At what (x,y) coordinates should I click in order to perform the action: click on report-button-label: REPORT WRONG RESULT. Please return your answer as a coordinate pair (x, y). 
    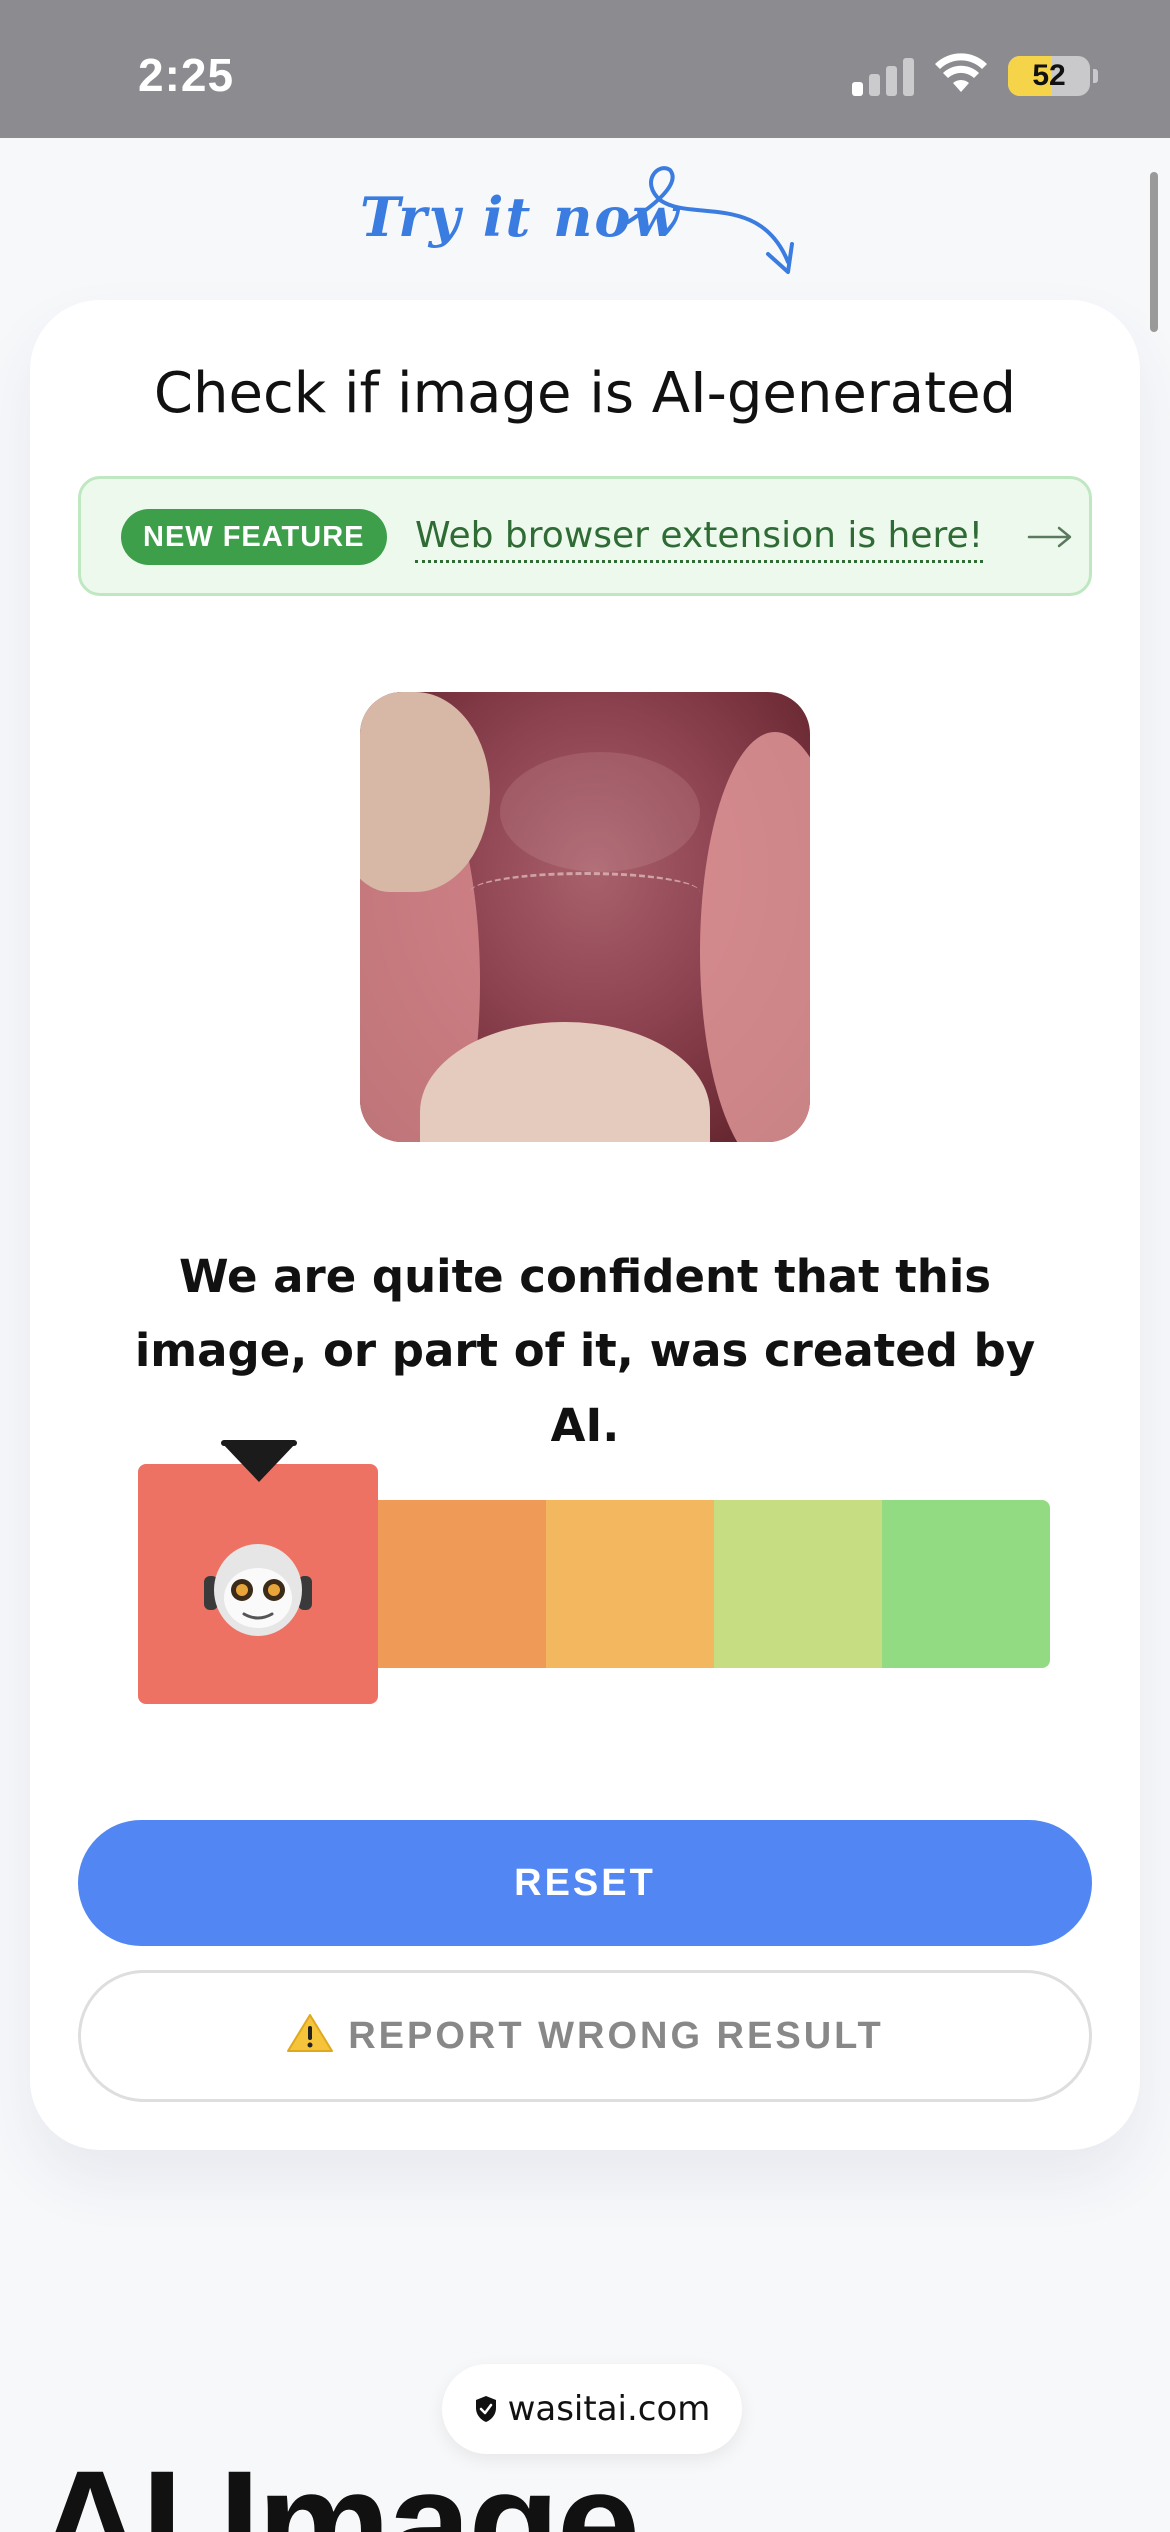
    Looking at the image, I should click on (616, 2036).